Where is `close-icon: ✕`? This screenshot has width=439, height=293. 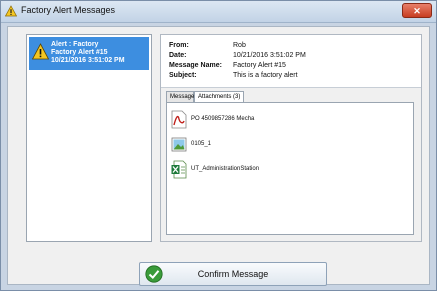
close-icon: ✕ is located at coordinates (417, 11).